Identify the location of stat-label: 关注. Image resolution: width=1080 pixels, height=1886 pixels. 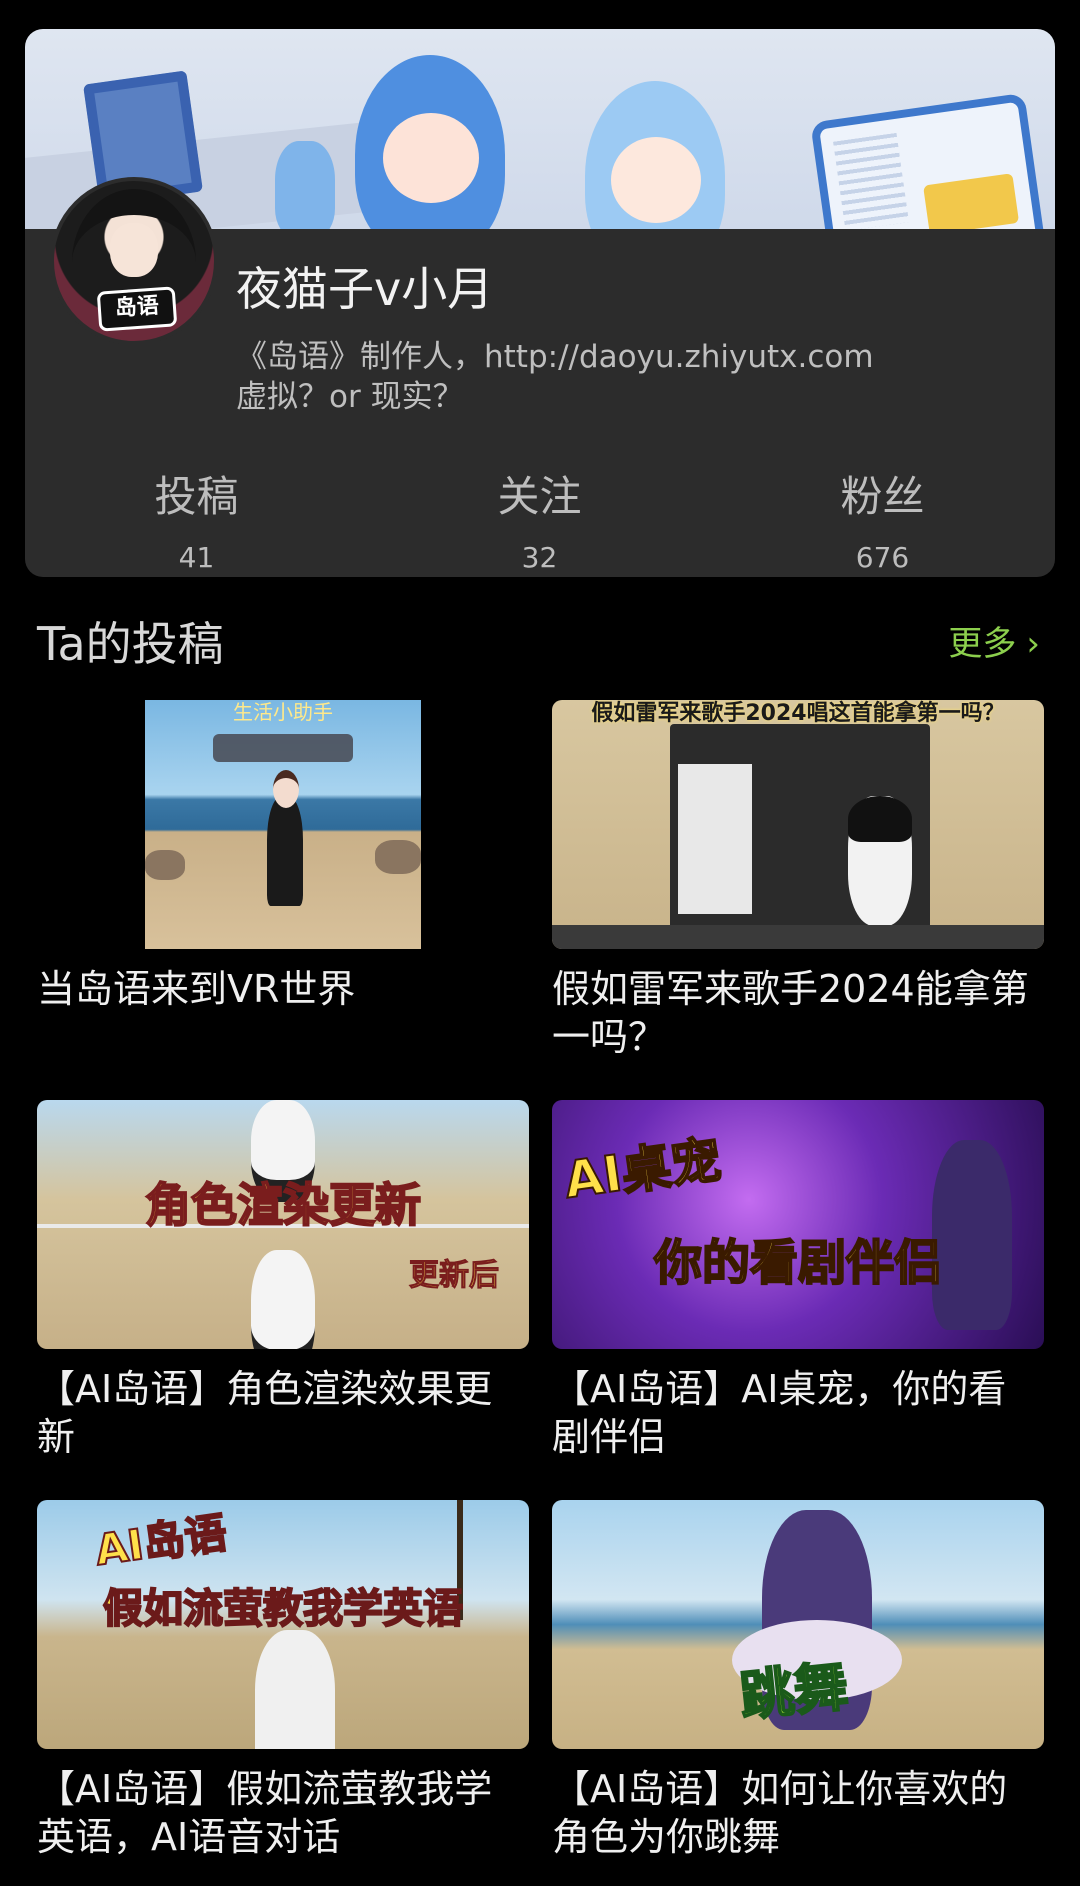
(539, 496).